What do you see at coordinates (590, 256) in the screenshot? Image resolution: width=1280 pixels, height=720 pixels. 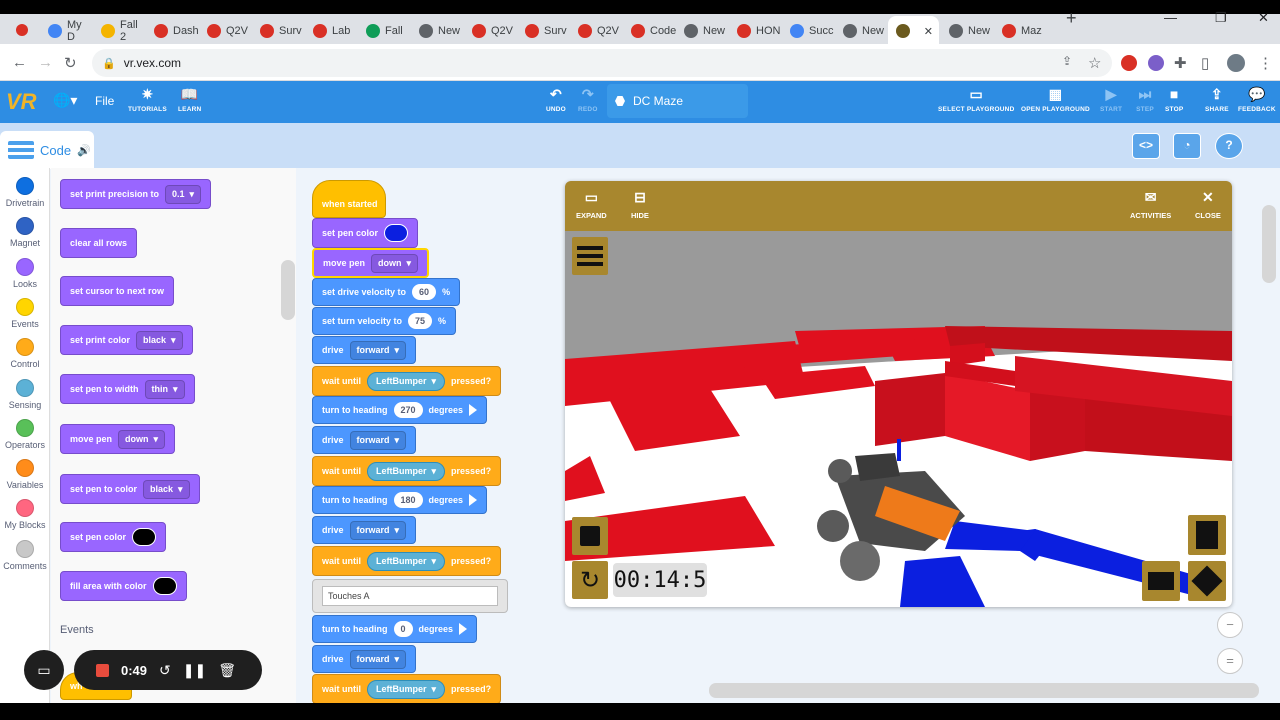 I see `menu-hamburger-icon` at bounding box center [590, 256].